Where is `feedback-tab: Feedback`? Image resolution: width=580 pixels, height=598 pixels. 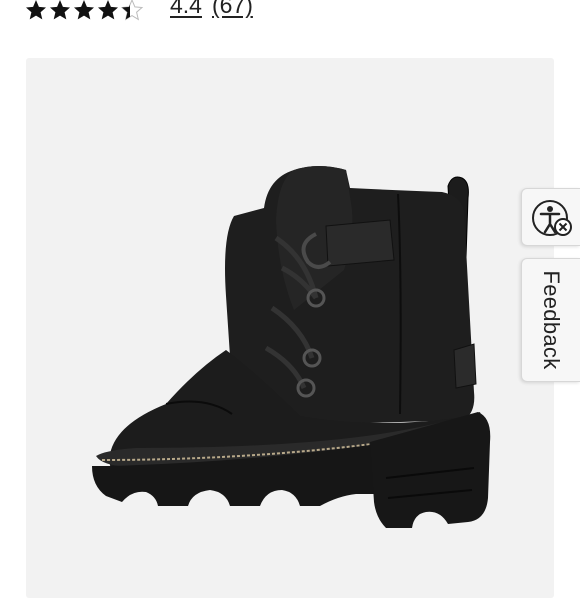
feedback-tab: Feedback is located at coordinates (550, 320).